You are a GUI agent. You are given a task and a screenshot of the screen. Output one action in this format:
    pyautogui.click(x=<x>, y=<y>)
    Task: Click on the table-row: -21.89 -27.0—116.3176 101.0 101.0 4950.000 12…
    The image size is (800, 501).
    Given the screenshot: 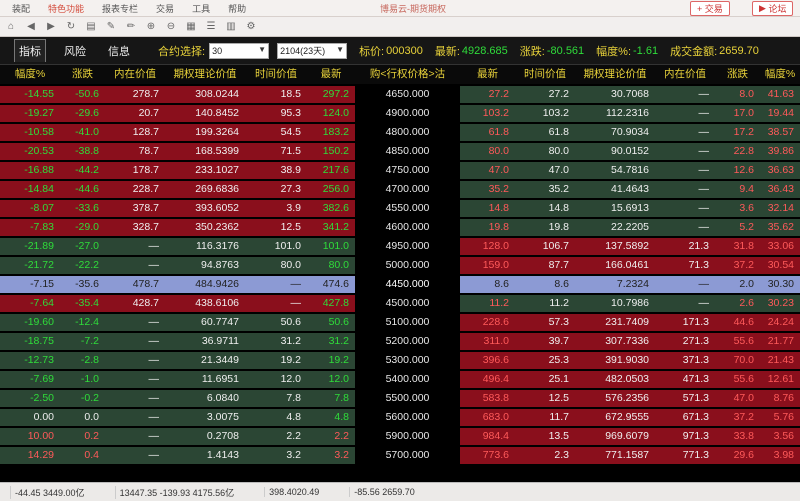 What is the action you would take?
    pyautogui.click(x=400, y=246)
    